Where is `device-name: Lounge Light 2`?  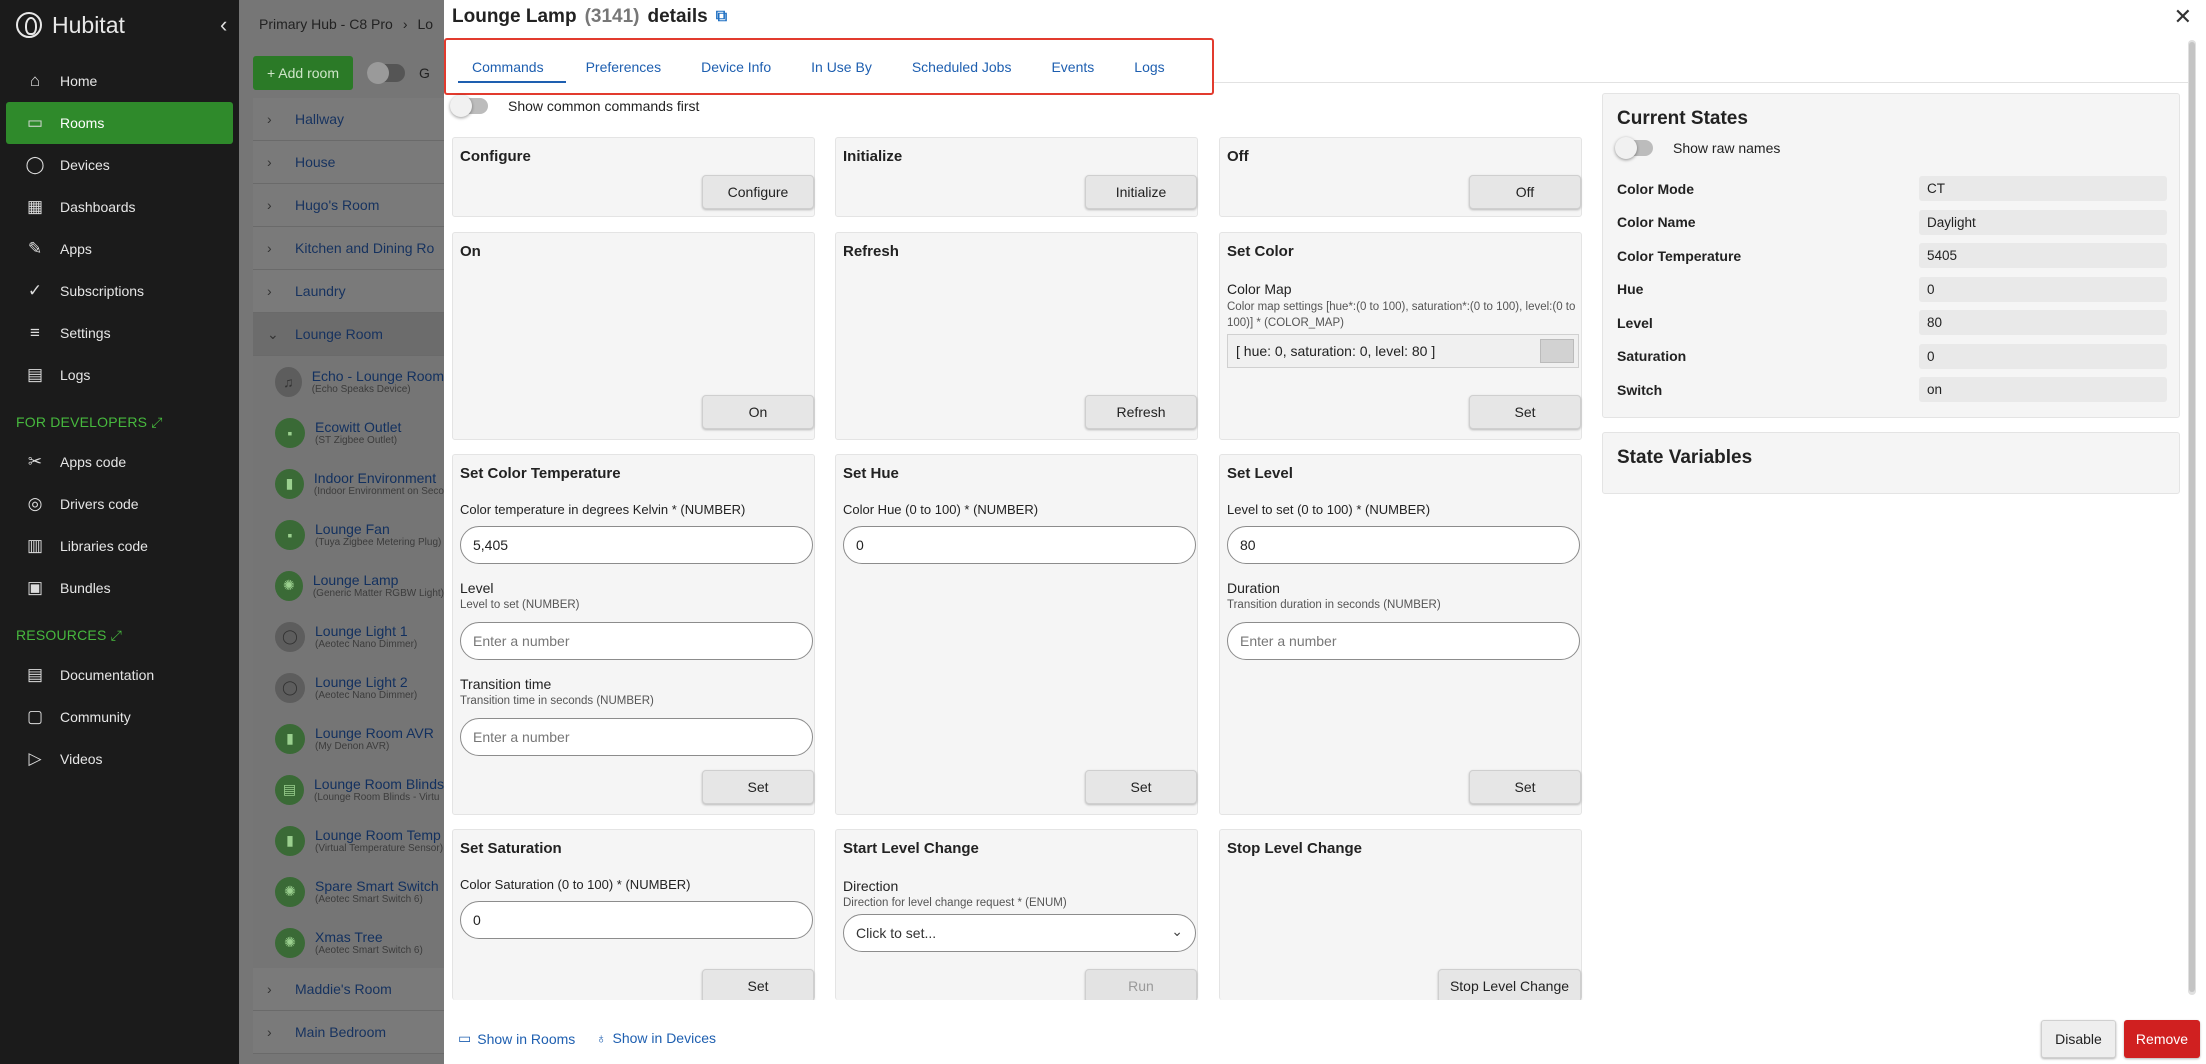 device-name: Lounge Light 2 is located at coordinates (366, 682).